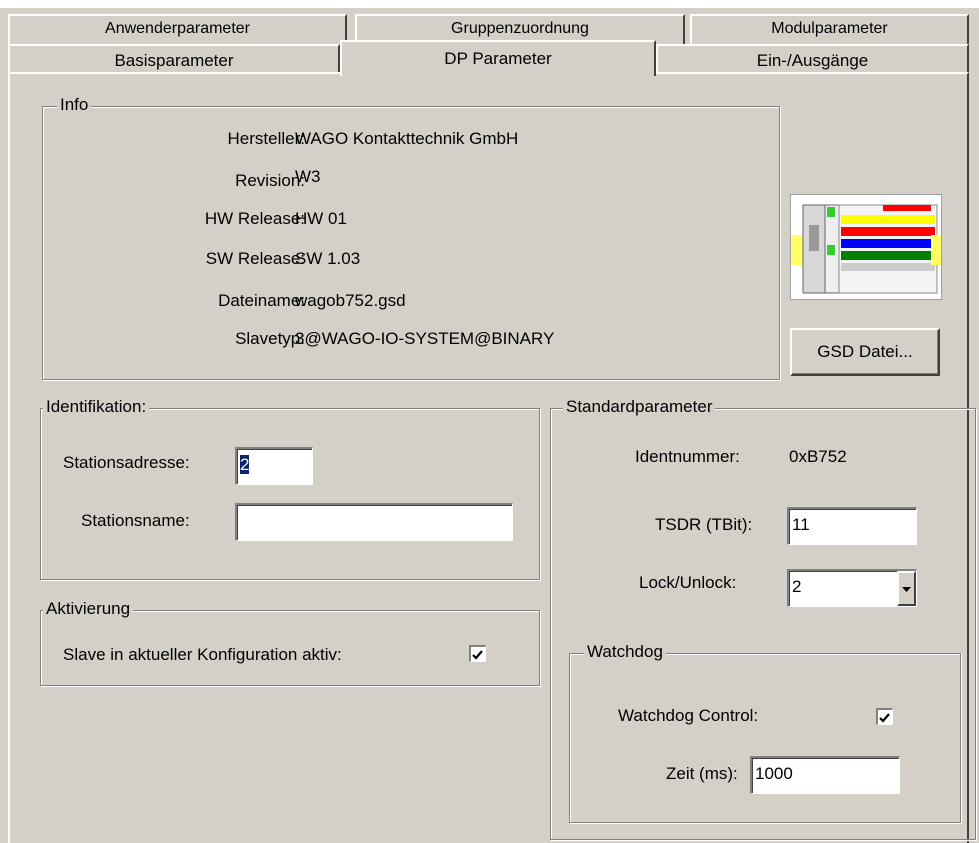  I want to click on title-strip, so click(489, 4).